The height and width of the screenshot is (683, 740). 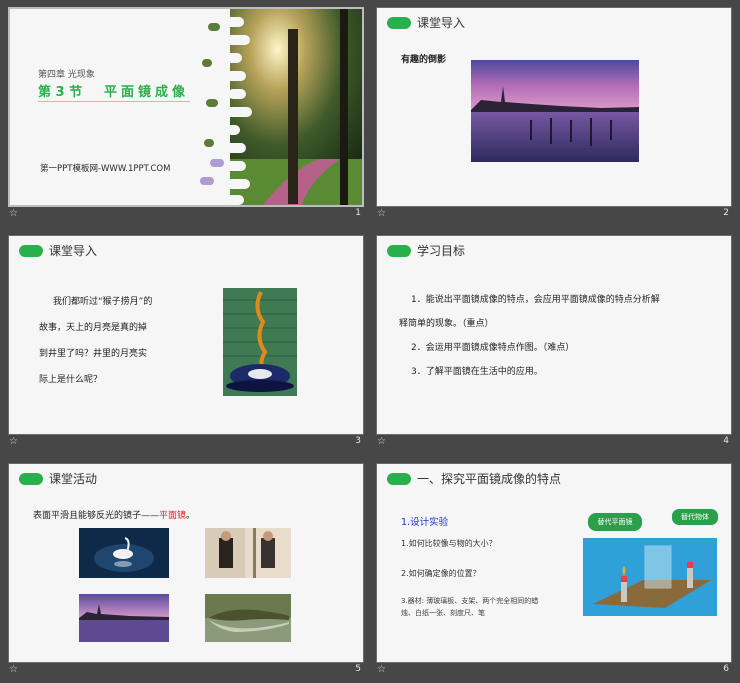 What do you see at coordinates (695, 517) in the screenshot?
I see `speech-bubble-object: 替代物体` at bounding box center [695, 517].